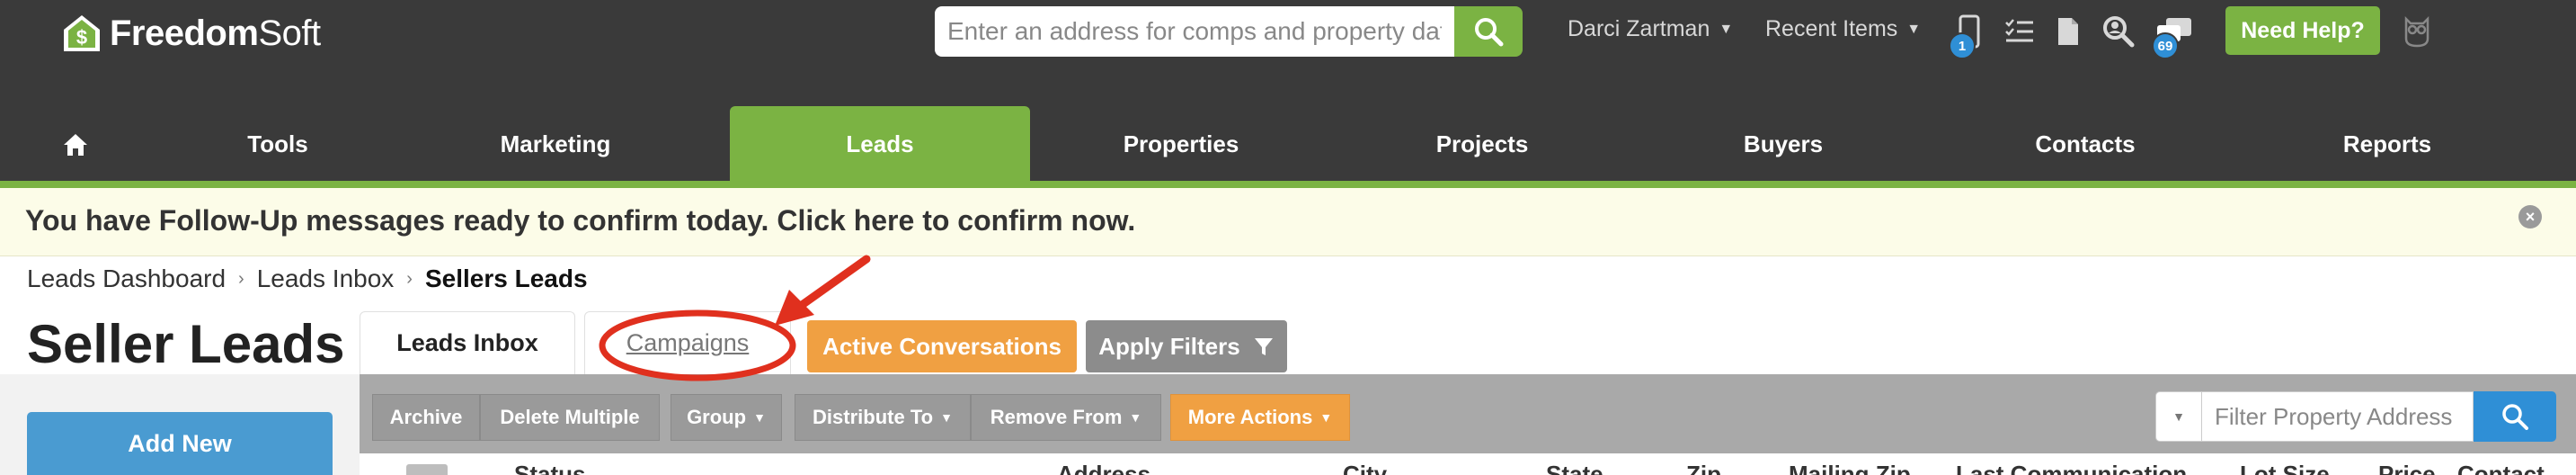 This screenshot has width=2576, height=475. I want to click on user-menu: Darci Zartman ▼, so click(1650, 29).